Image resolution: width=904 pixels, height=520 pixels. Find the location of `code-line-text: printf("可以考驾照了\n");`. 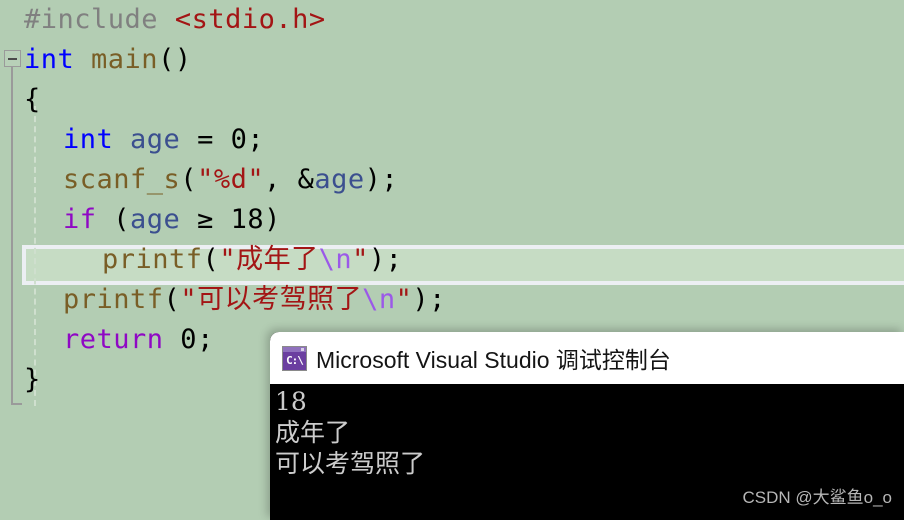

code-line-text: printf("可以考驾照了\n"); is located at coordinates (242, 300).